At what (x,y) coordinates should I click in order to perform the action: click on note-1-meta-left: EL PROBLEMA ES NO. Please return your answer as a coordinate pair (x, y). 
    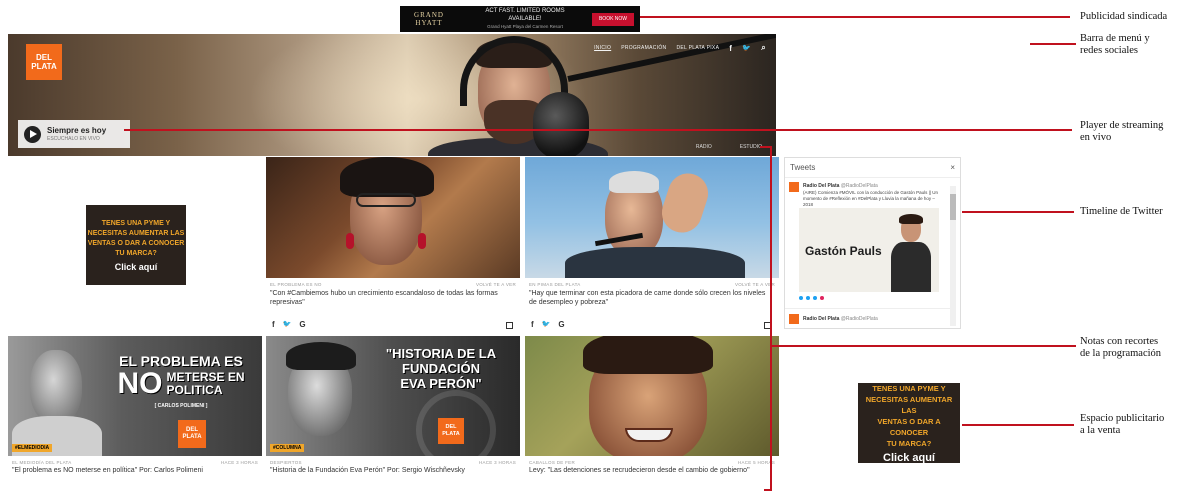
    Looking at the image, I should click on (296, 284).